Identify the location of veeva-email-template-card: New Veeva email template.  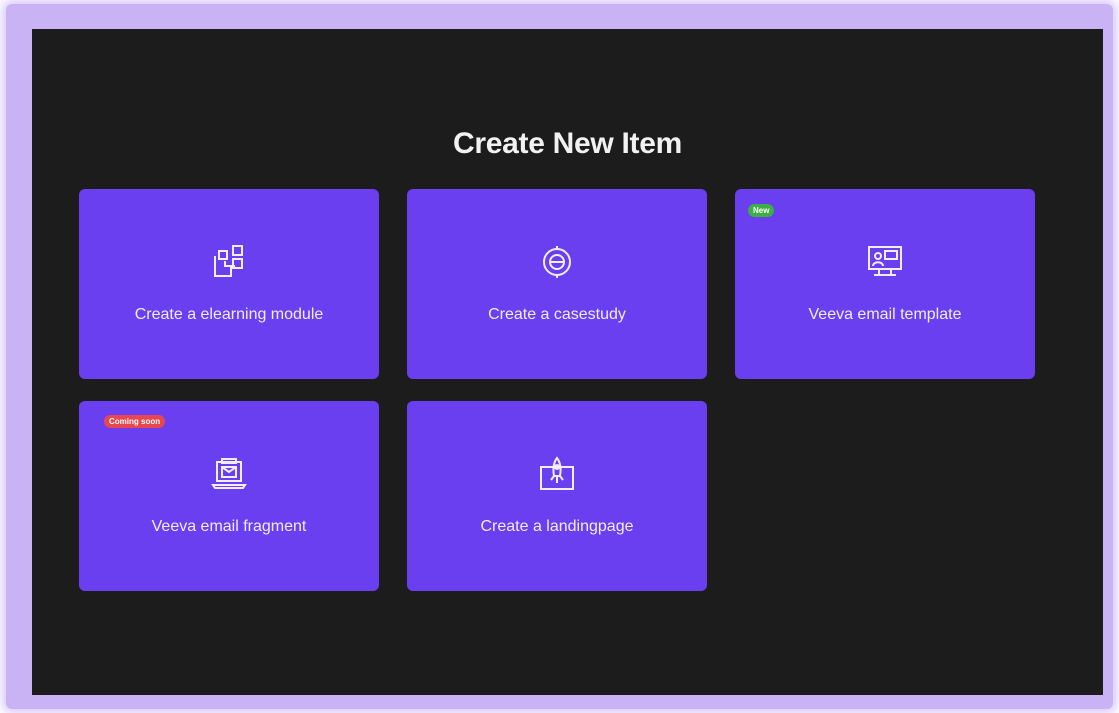
(885, 284).